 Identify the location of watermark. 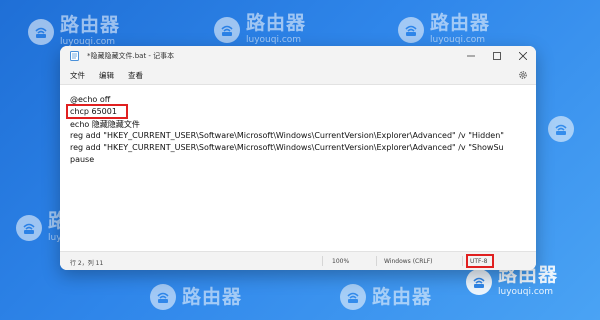
(561, 129).